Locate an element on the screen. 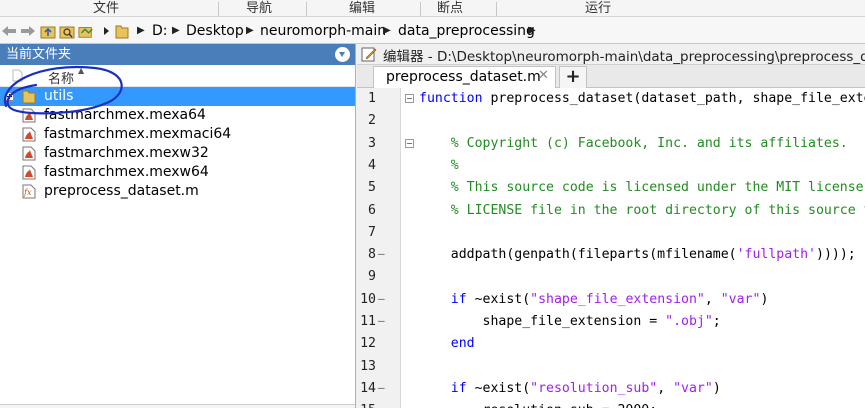 The width and height of the screenshot is (865, 408). code-line: 11— shape_file_extension = ".obj"; is located at coordinates (611, 322).